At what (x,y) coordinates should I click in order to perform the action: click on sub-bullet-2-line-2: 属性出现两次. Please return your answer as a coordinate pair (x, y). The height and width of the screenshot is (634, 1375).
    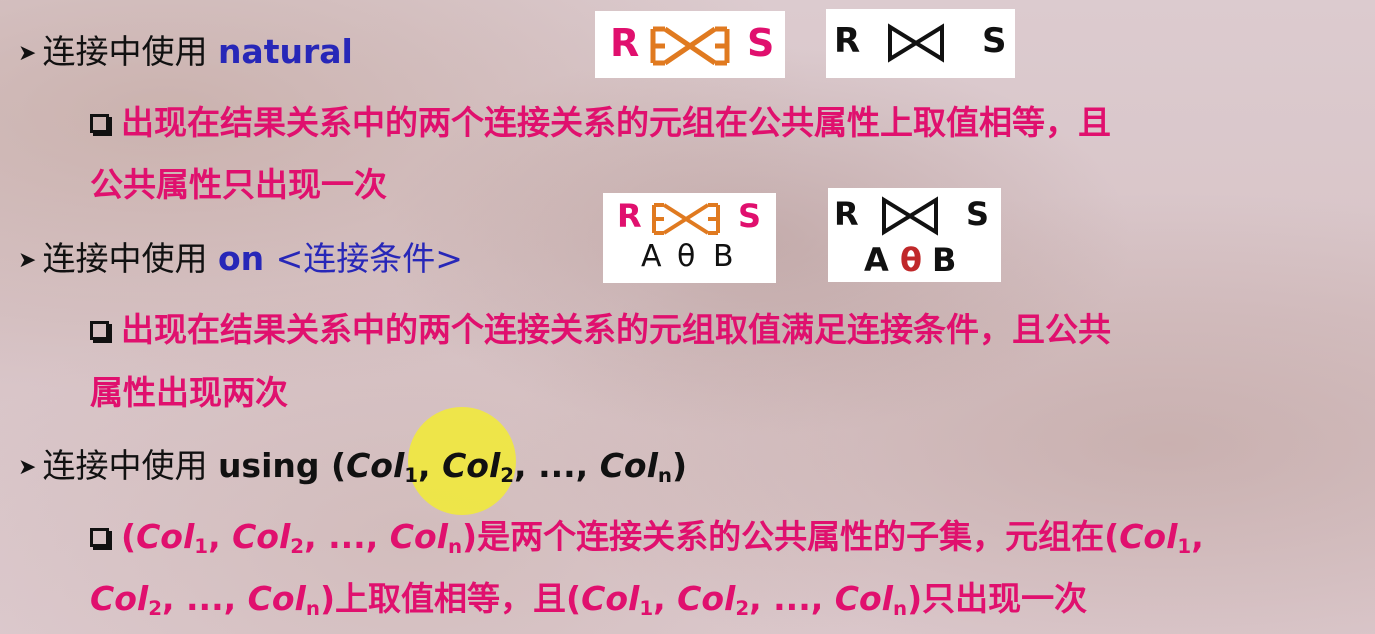
    Looking at the image, I should click on (189, 392).